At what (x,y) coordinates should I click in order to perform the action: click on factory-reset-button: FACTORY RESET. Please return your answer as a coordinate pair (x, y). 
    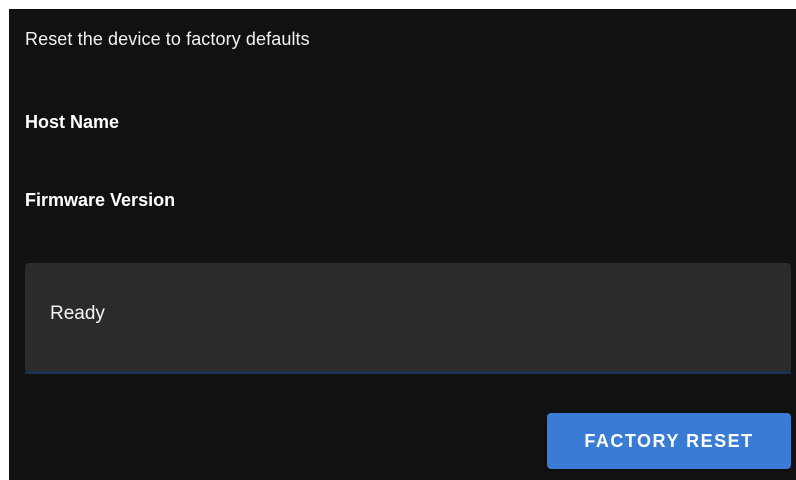
    Looking at the image, I should click on (669, 441).